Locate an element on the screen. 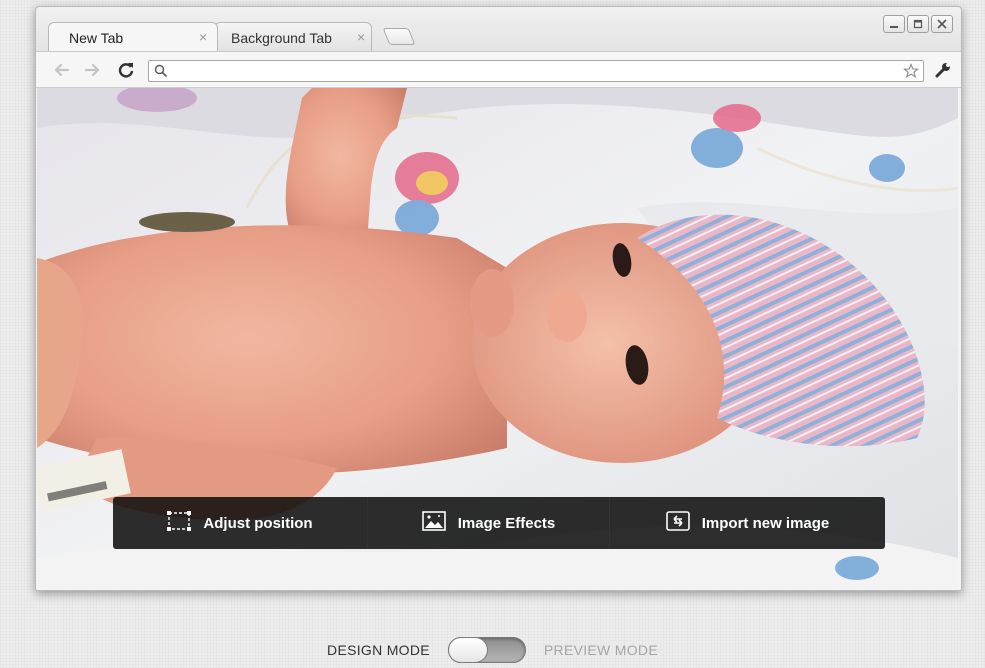 The width and height of the screenshot is (985, 668). mode-toggle is located at coordinates (486, 650).